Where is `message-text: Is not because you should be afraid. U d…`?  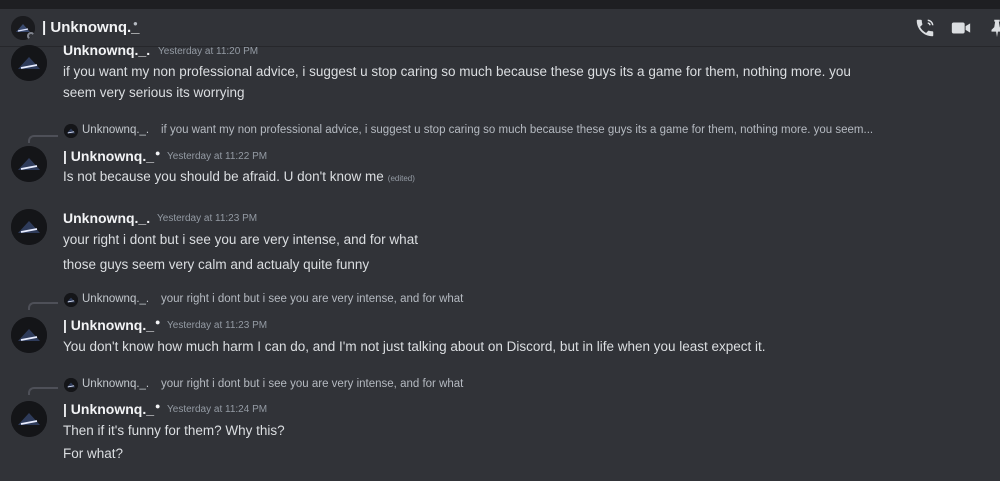 message-text: Is not because you should be afraid. U d… is located at coordinates (223, 176).